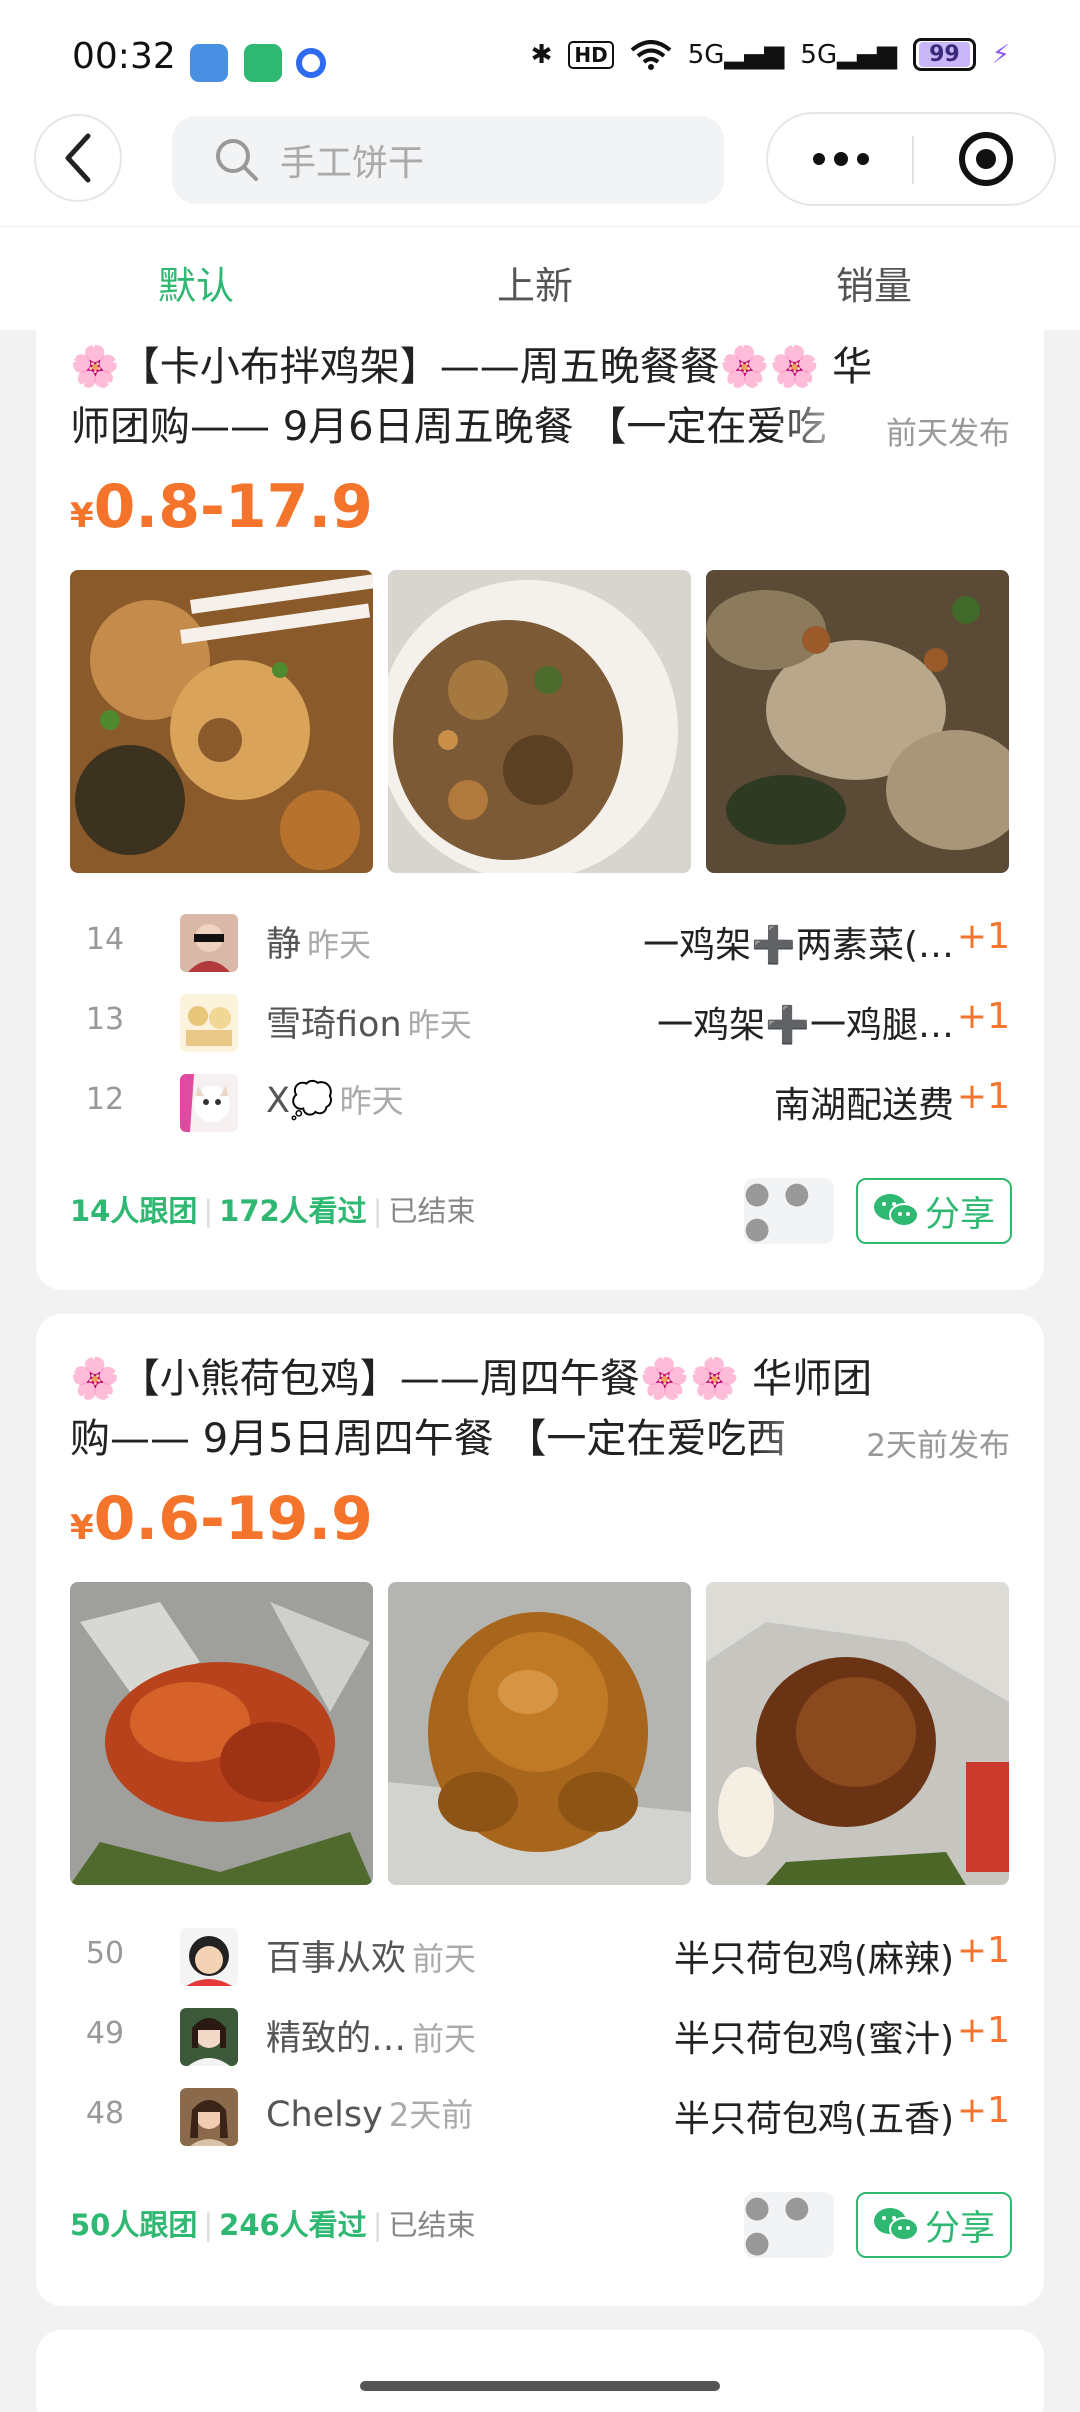  Describe the element at coordinates (293, 2225) in the screenshot. I see `view-count: 246人看过` at that location.